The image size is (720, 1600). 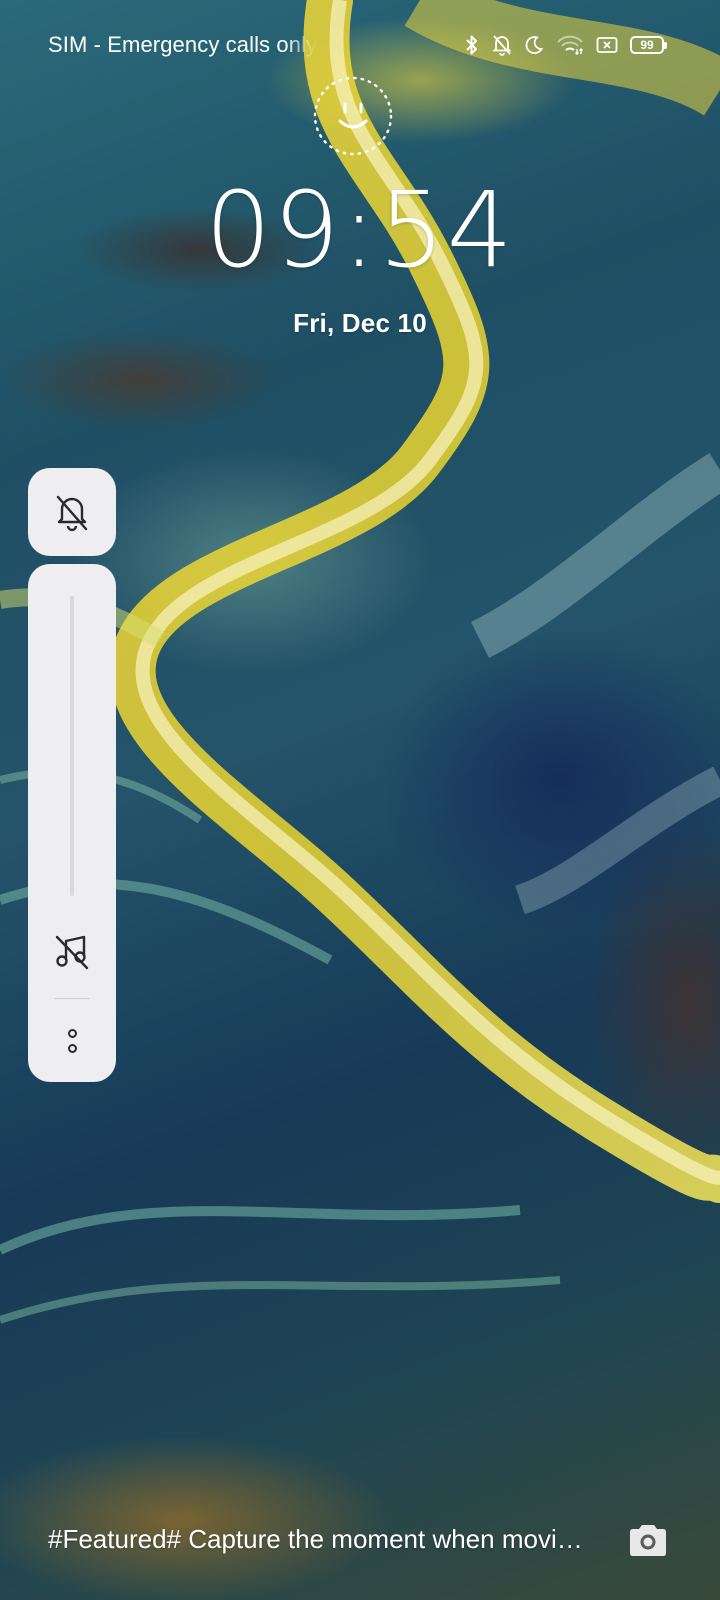 What do you see at coordinates (607, 45) in the screenshot?
I see `sim-icon` at bounding box center [607, 45].